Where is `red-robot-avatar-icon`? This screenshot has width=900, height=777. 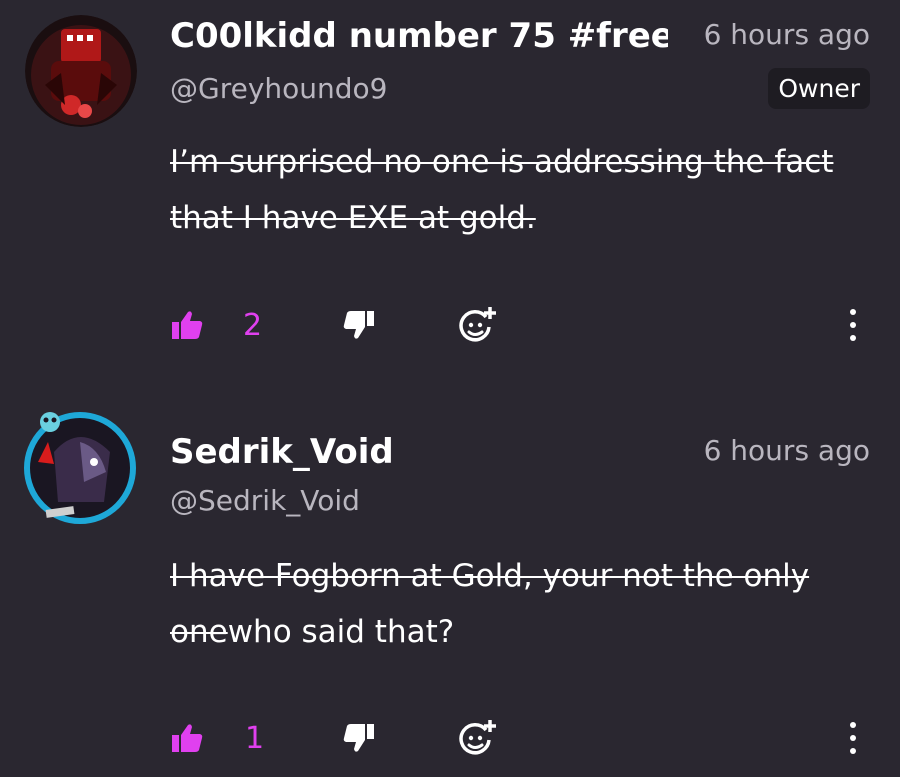 red-robot-avatar-icon is located at coordinates (81, 71).